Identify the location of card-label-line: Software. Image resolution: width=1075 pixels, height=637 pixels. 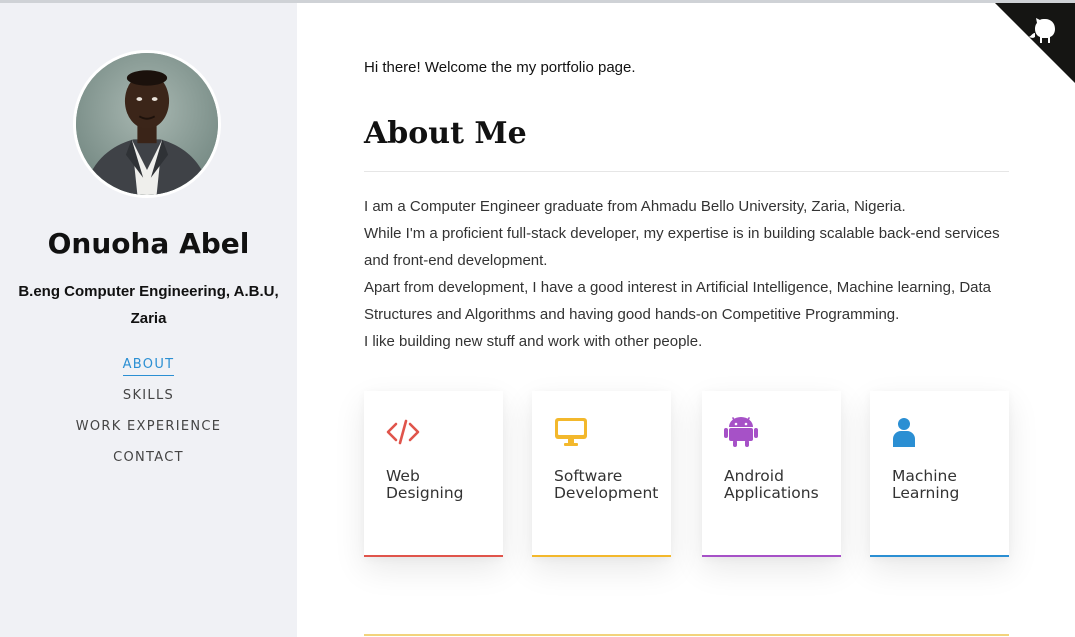
(588, 476).